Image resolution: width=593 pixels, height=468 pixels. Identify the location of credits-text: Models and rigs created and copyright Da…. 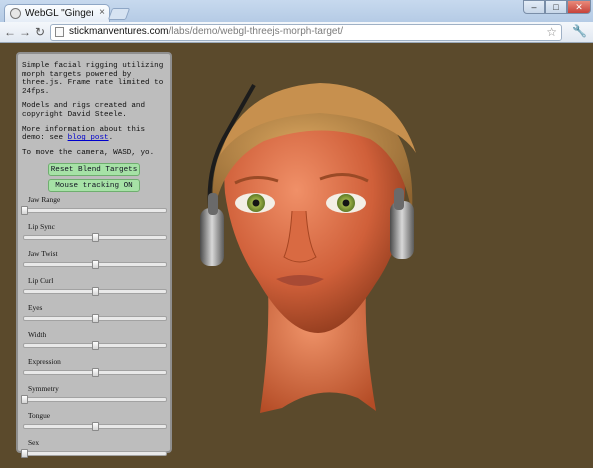
(84, 110).